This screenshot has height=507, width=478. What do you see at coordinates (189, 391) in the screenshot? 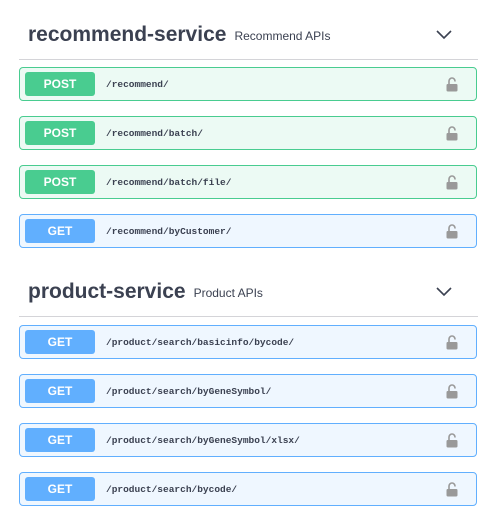
I see `operation-path: /product/search/byGeneSymbol/` at bounding box center [189, 391].